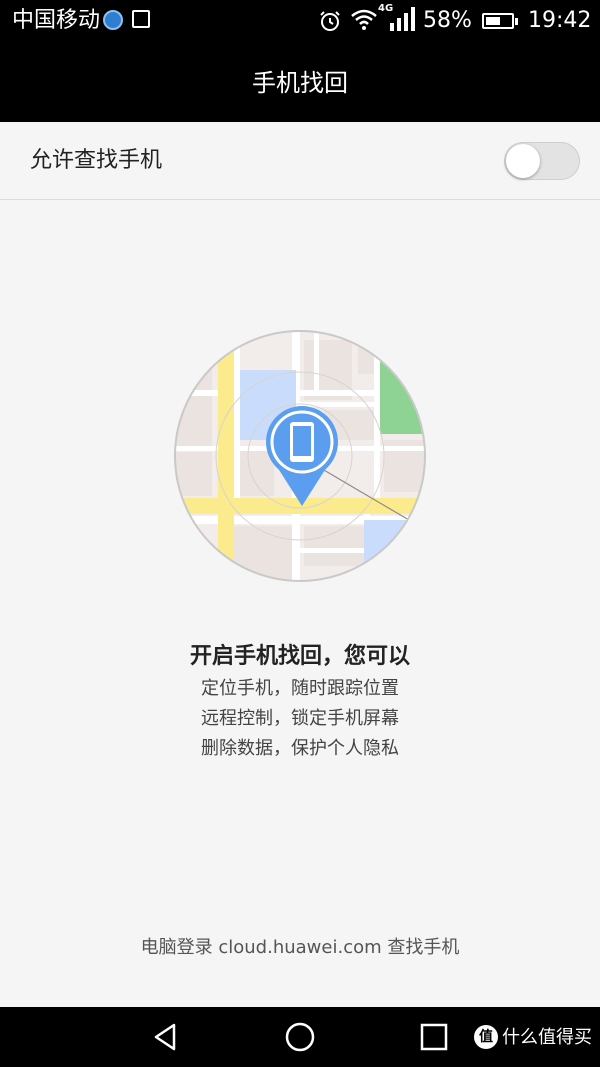 The width and height of the screenshot is (600, 1067). I want to click on toggle-knob, so click(523, 161).